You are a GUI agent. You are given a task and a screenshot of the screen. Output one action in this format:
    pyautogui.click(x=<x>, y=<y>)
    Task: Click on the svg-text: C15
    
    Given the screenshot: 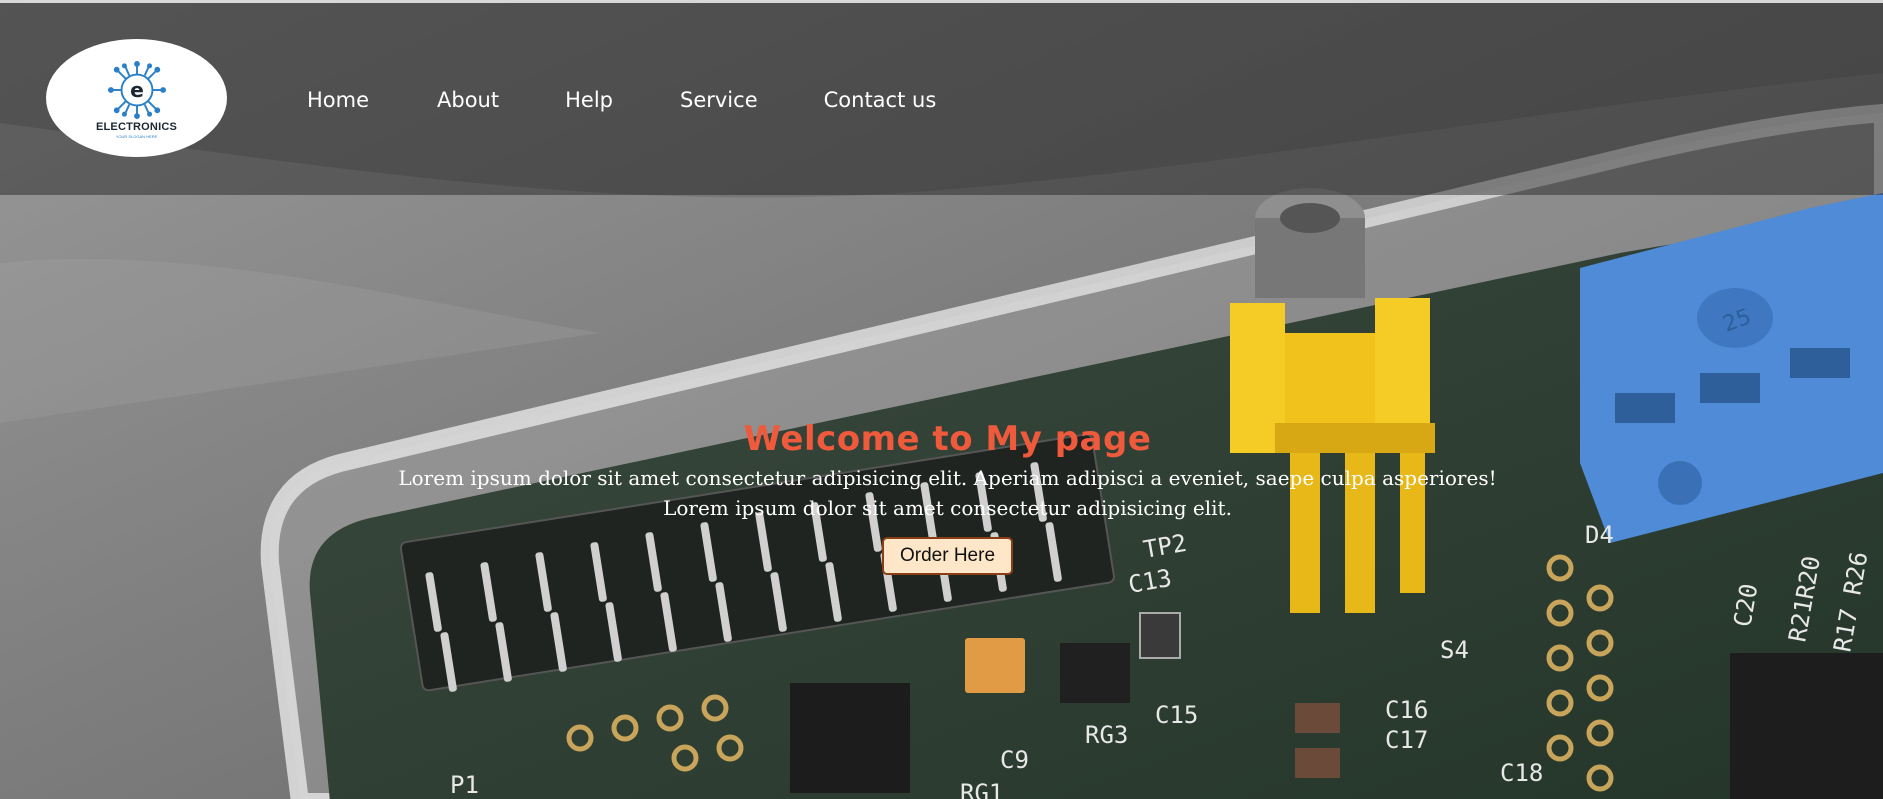 What is the action you would take?
    pyautogui.click(x=1176, y=715)
    